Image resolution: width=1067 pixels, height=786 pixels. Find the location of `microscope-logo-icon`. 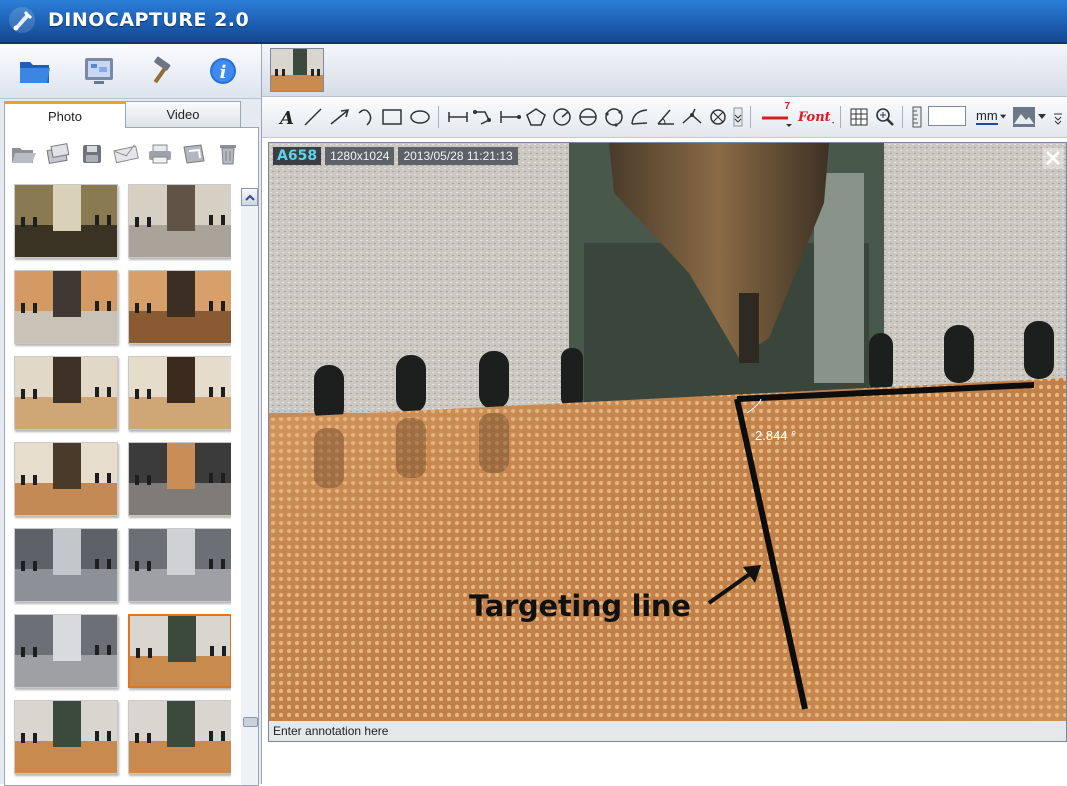

microscope-logo-icon is located at coordinates (22, 20).